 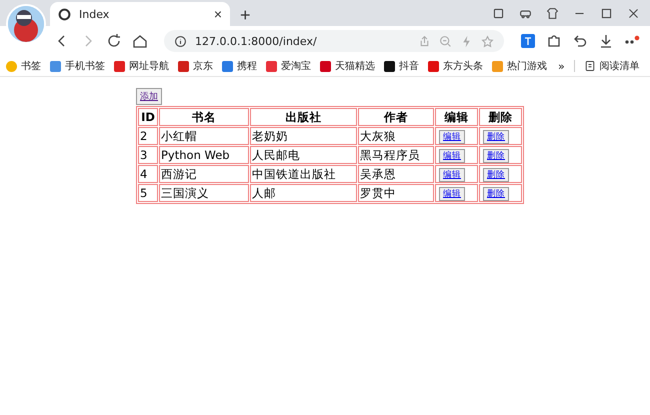 I want to click on column-header: 出版社, so click(x=303, y=117).